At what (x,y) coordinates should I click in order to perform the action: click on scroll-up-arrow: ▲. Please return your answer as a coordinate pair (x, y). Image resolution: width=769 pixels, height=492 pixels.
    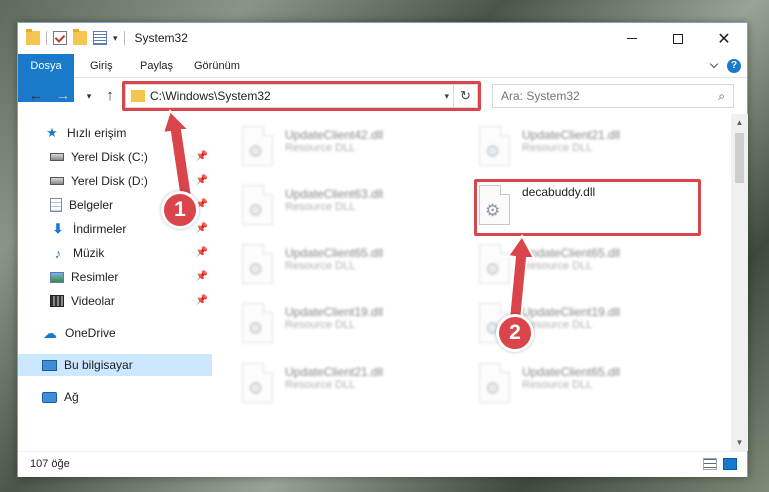
    Looking at the image, I should click on (739, 122).